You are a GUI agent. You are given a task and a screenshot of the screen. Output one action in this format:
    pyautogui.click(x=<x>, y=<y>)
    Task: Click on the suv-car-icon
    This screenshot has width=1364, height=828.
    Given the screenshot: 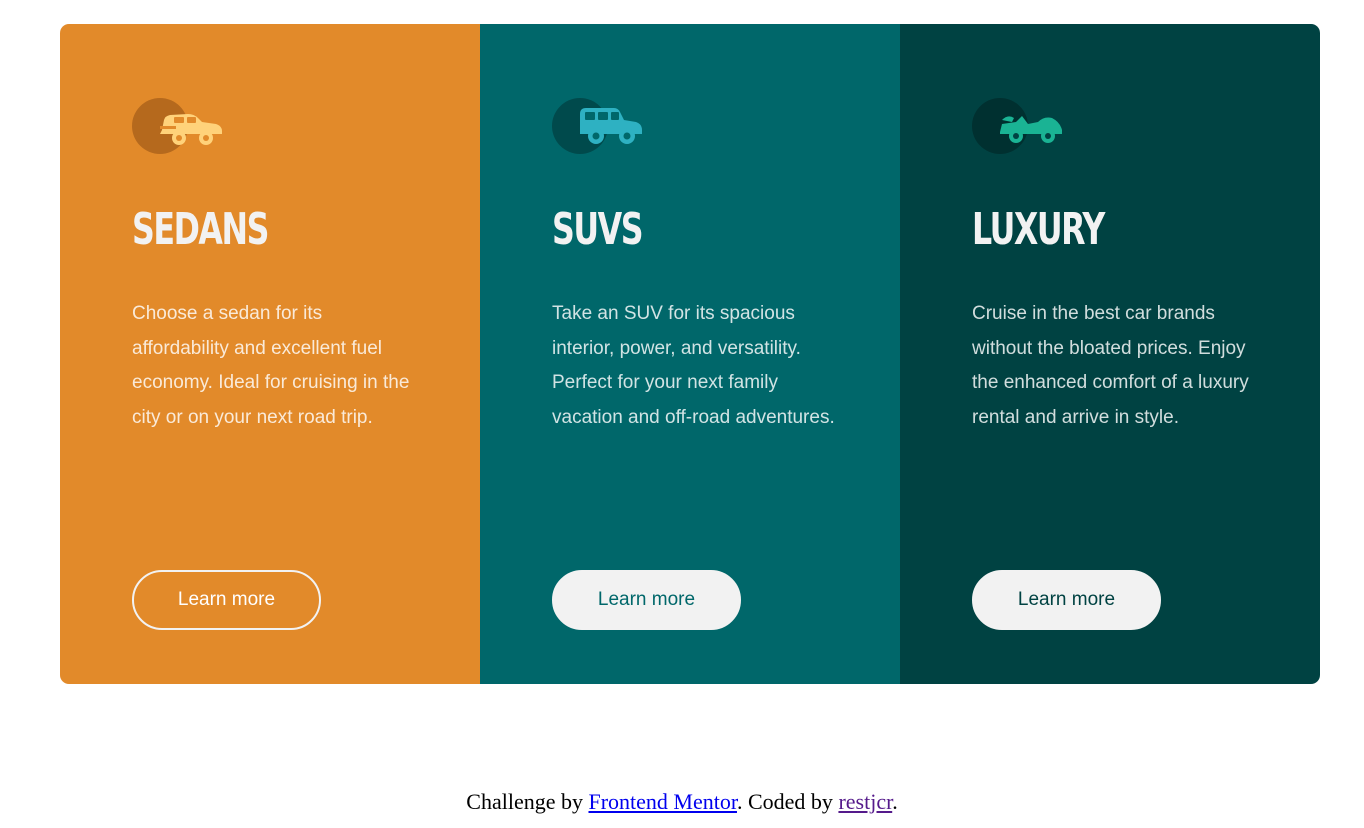 What is the action you would take?
    pyautogui.click(x=598, y=126)
    